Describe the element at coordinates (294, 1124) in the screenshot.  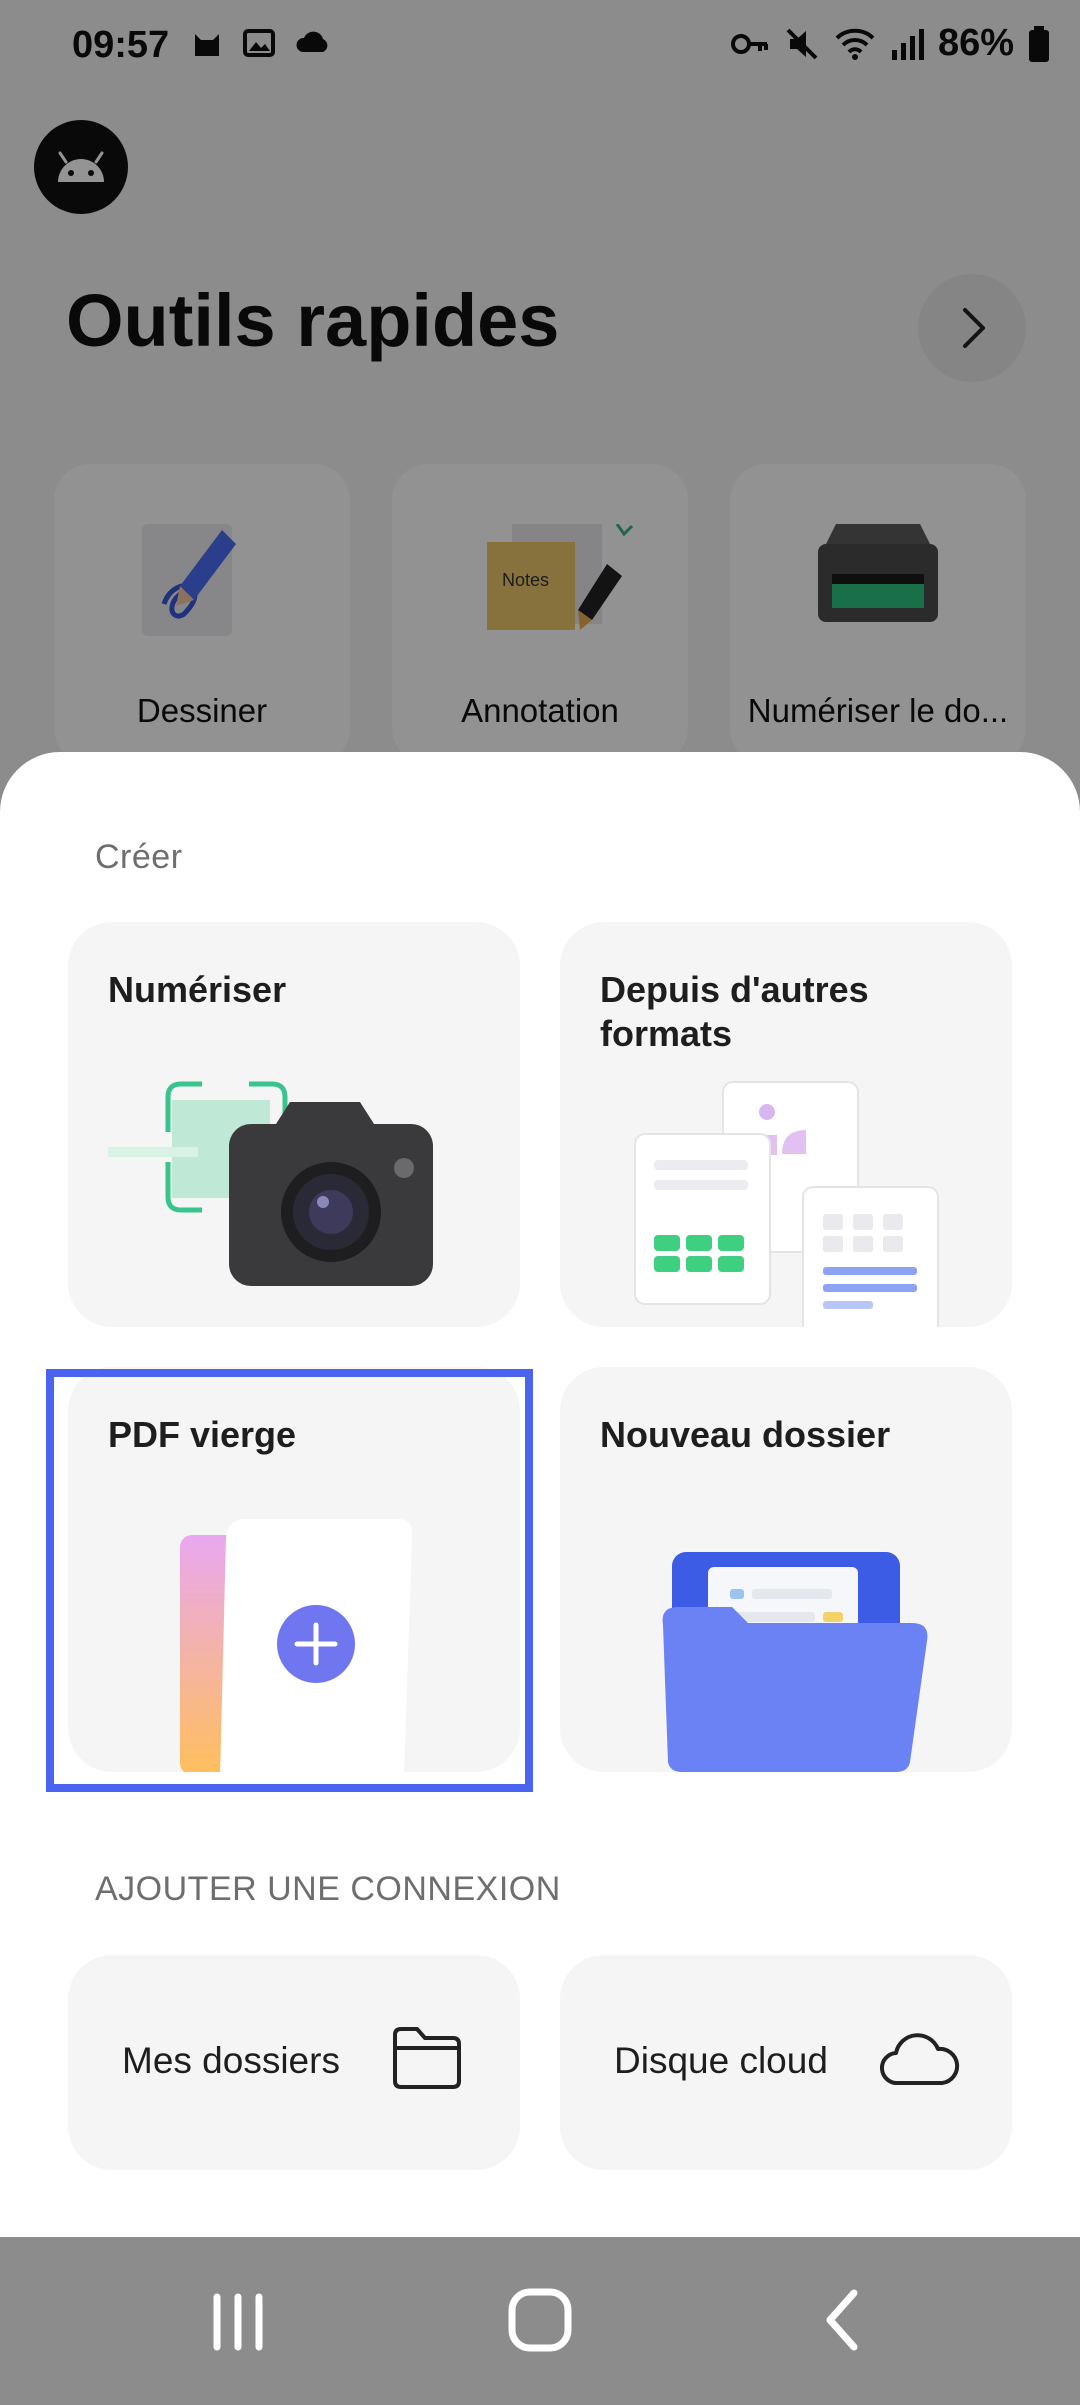
I see `scan-card: Numériser` at that location.